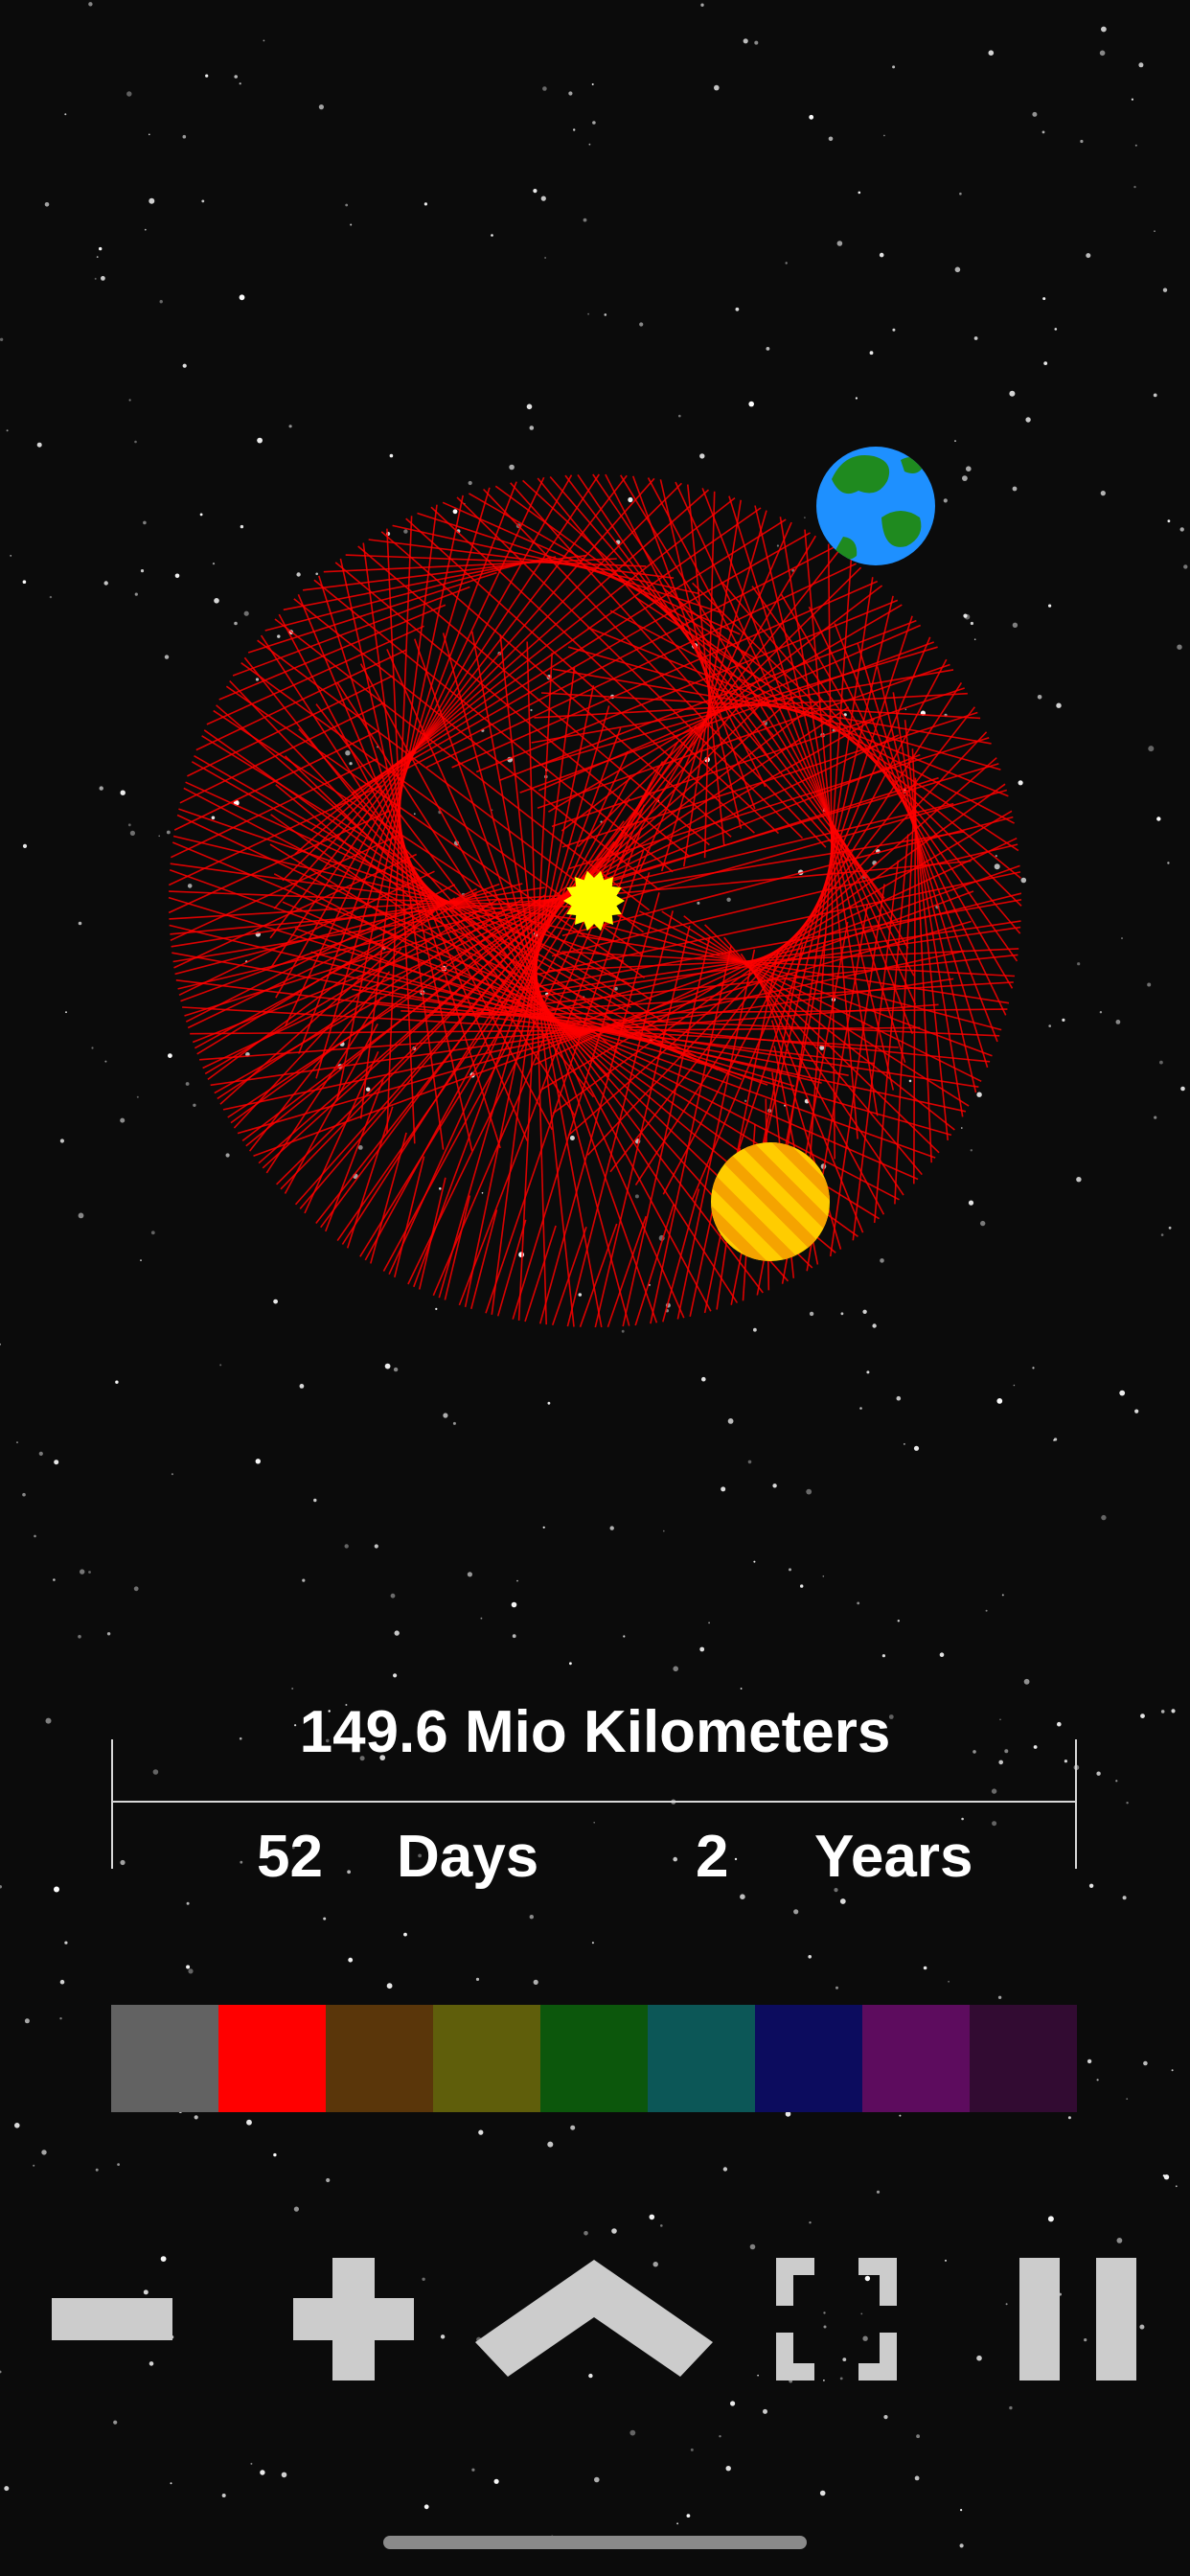  What do you see at coordinates (595, 1732) in the screenshot?
I see `distance-label: 149.6 Mio Kilometers` at bounding box center [595, 1732].